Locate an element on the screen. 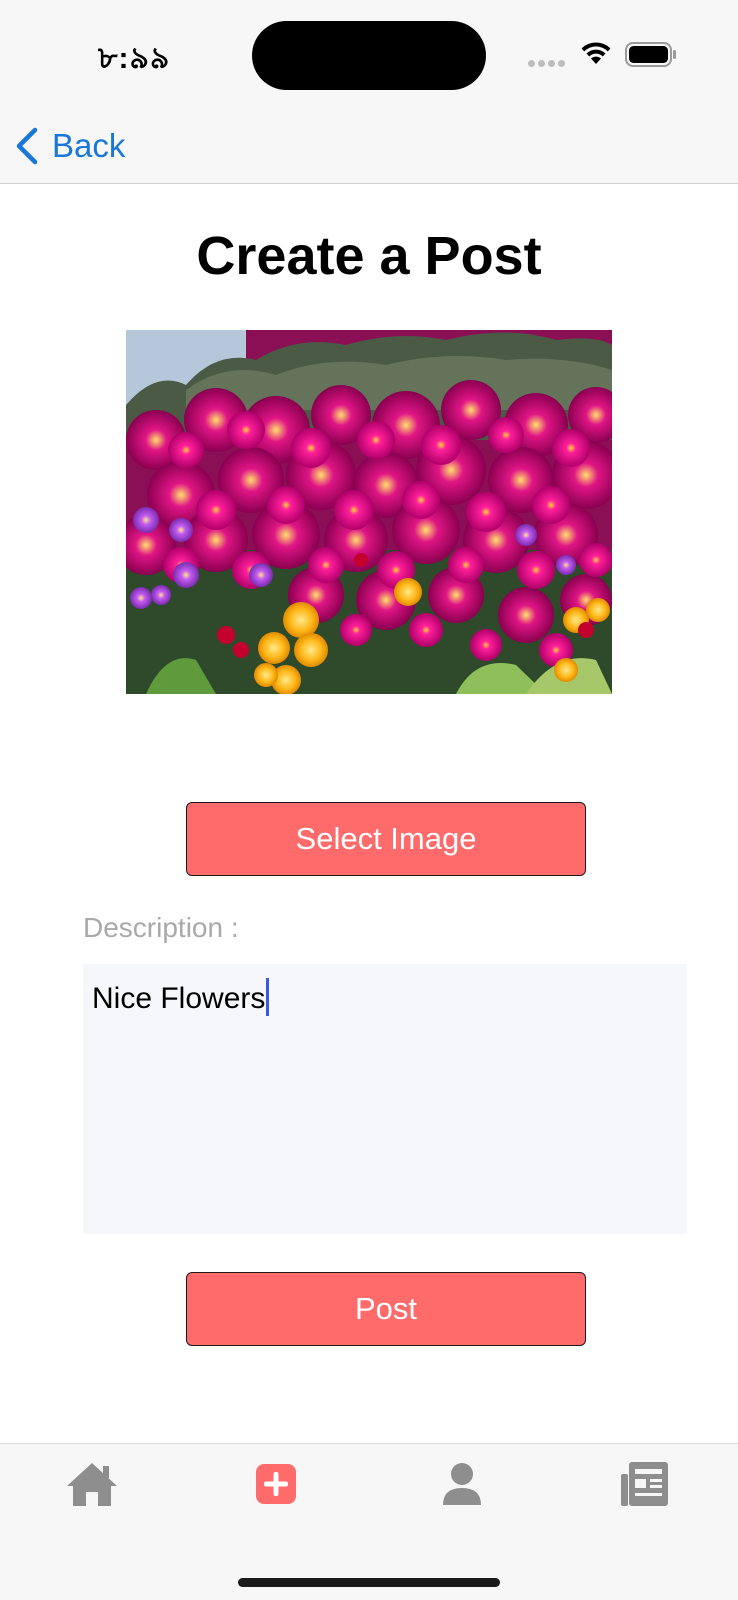 This screenshot has height=1600, width=738. tab-bar is located at coordinates (369, 1521).